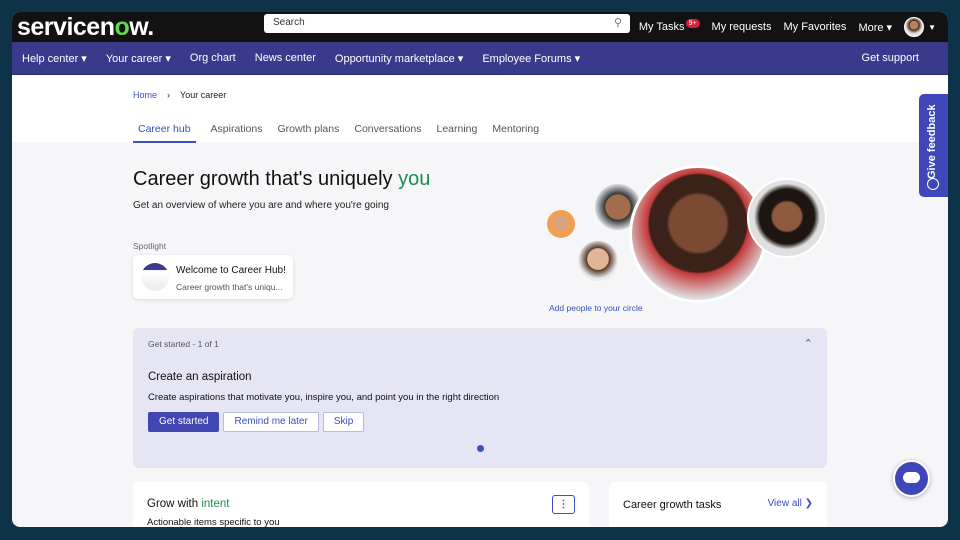 This screenshot has width=960, height=540. What do you see at coordinates (308, 133) in the screenshot?
I see `tab-growth-plans: Growth plans` at bounding box center [308, 133].